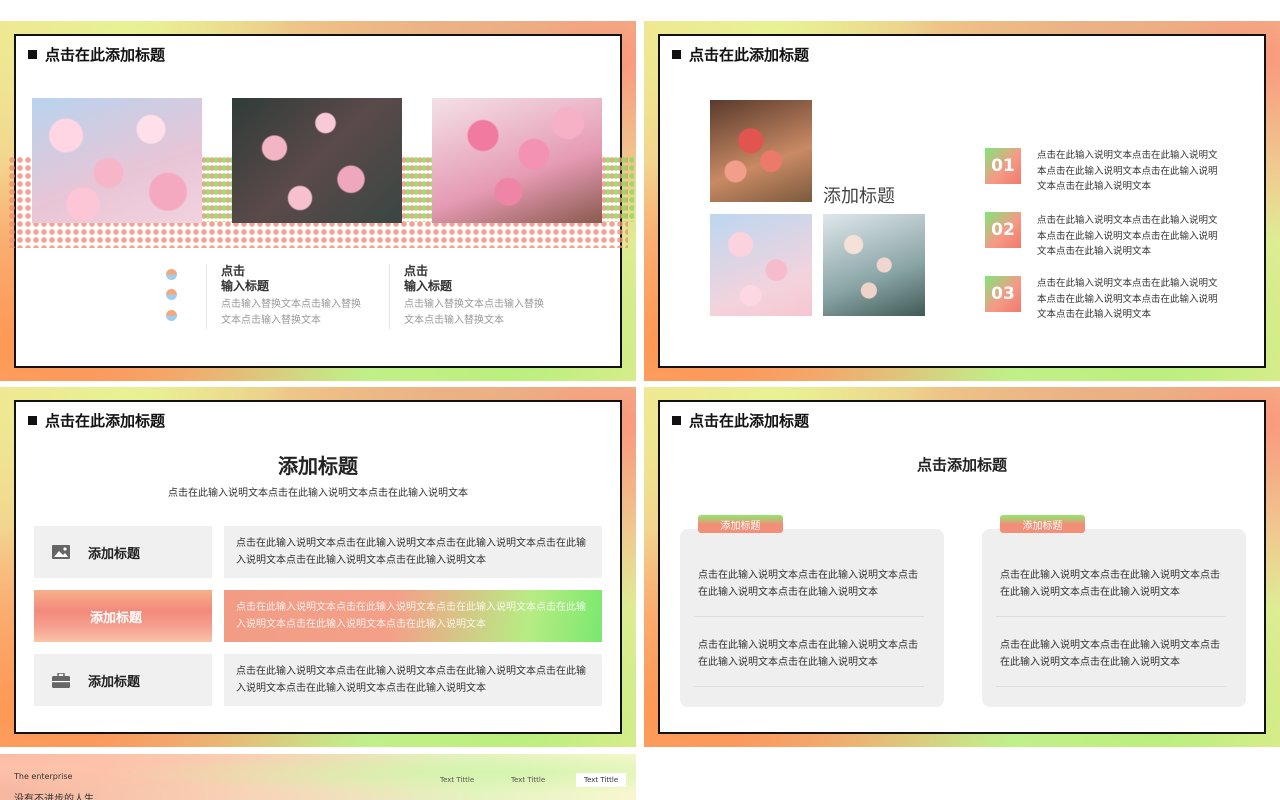 The image size is (1280, 800). I want to click on section-heading: 点击添加标题, so click(961, 465).